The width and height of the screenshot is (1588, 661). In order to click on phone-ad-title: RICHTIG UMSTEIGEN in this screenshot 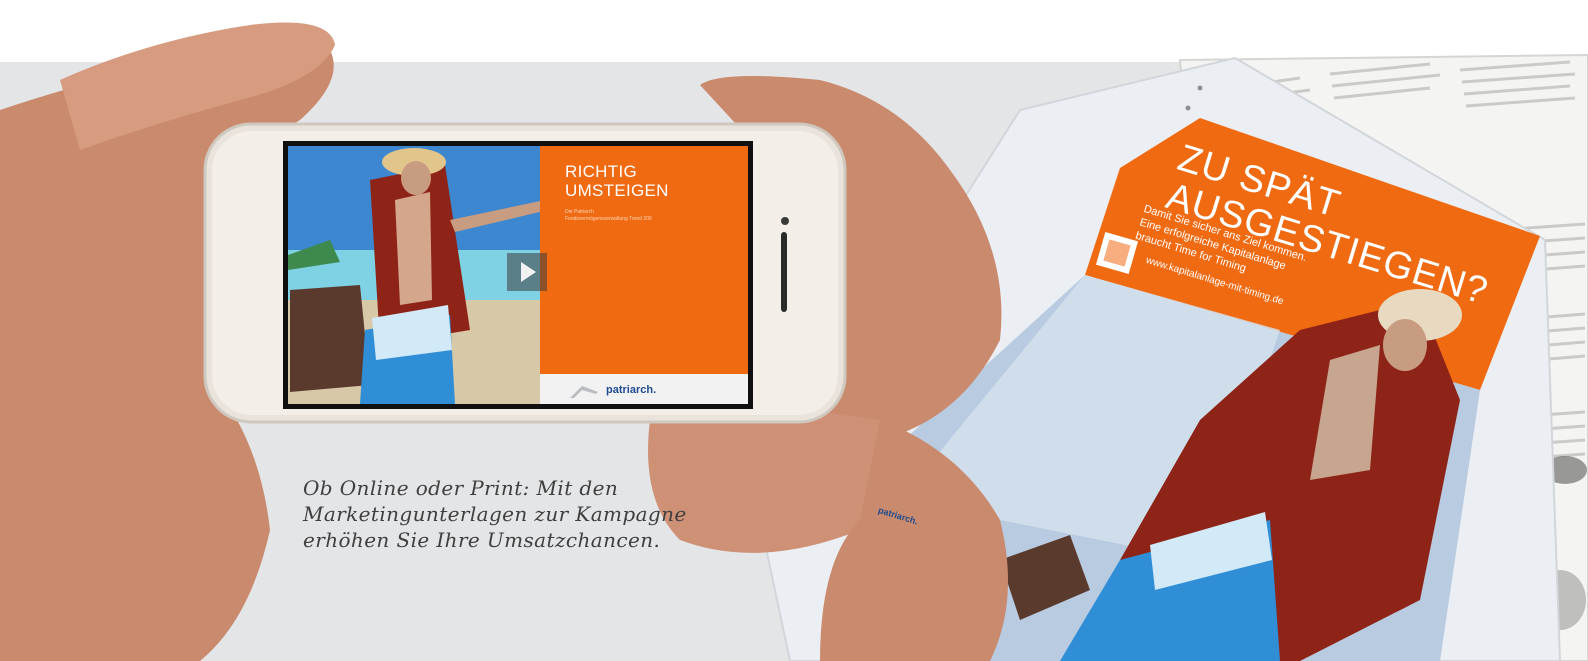, I will do `click(617, 181)`.